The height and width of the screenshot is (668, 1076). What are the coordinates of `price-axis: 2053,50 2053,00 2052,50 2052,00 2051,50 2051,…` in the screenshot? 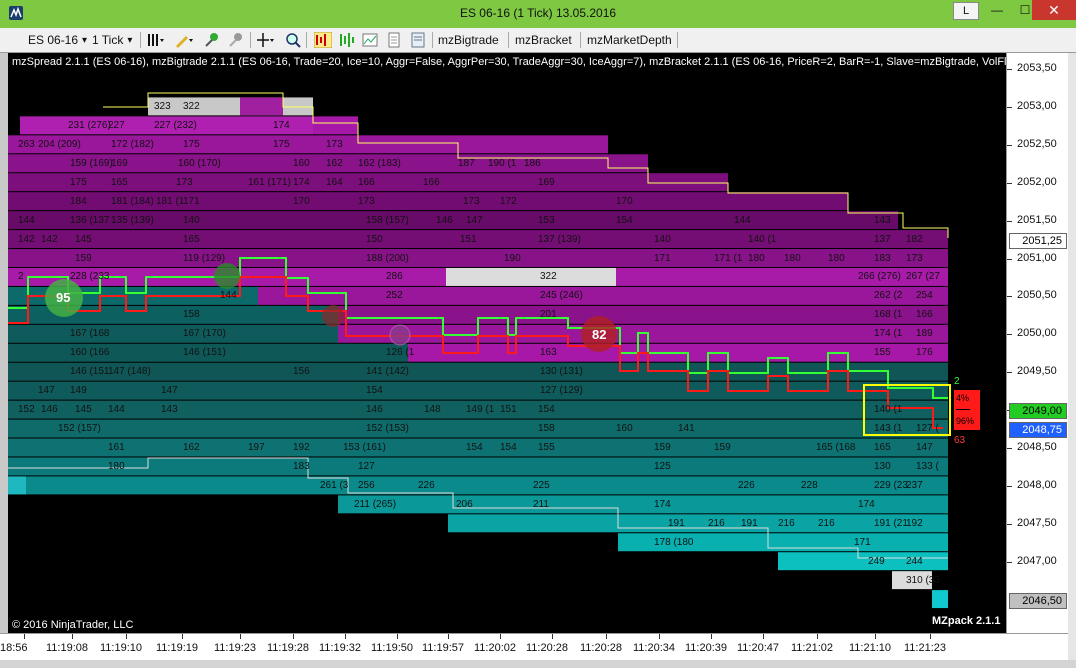 It's located at (1037, 343).